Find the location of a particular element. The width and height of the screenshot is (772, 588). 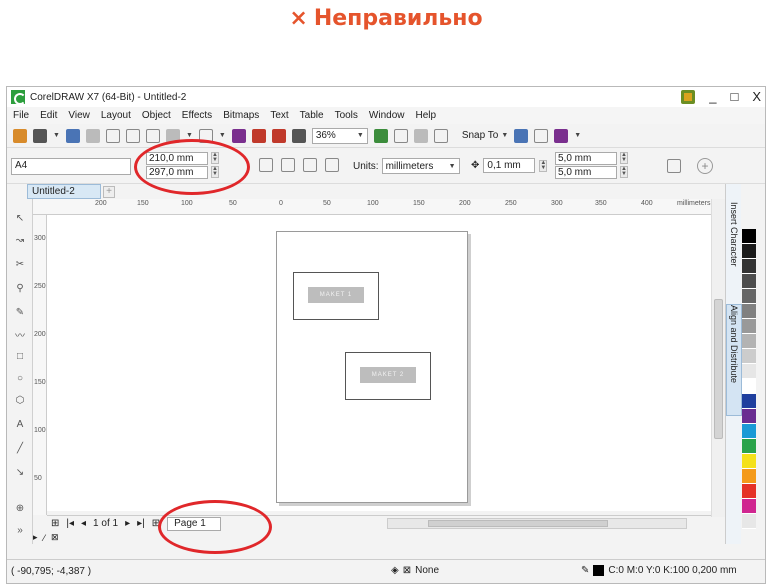

full-screen-icon is located at coordinates (380, 135).